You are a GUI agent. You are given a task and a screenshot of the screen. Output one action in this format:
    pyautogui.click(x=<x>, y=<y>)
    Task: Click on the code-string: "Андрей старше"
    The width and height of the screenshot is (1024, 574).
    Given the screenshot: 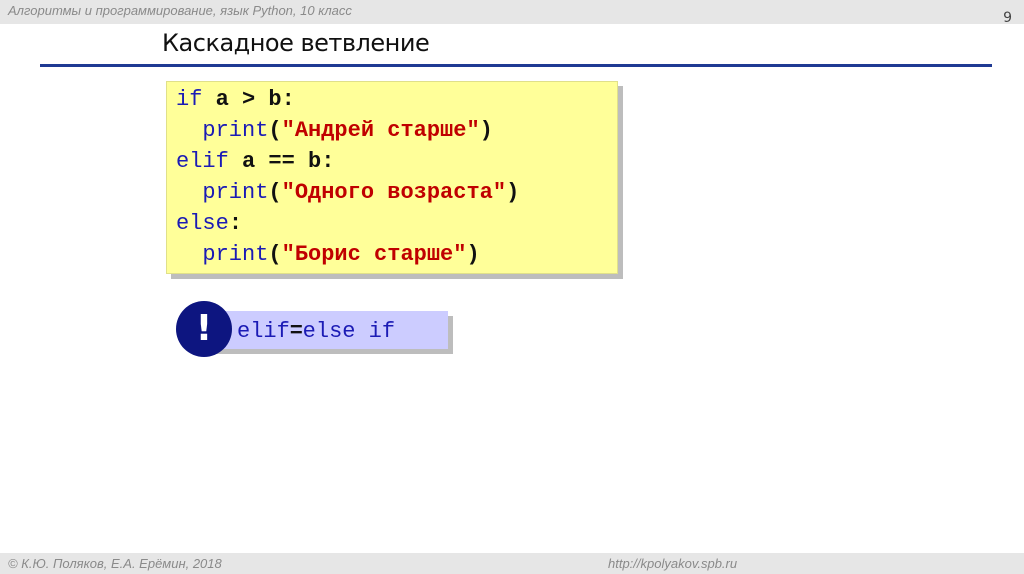 What is the action you would take?
    pyautogui.click(x=380, y=130)
    